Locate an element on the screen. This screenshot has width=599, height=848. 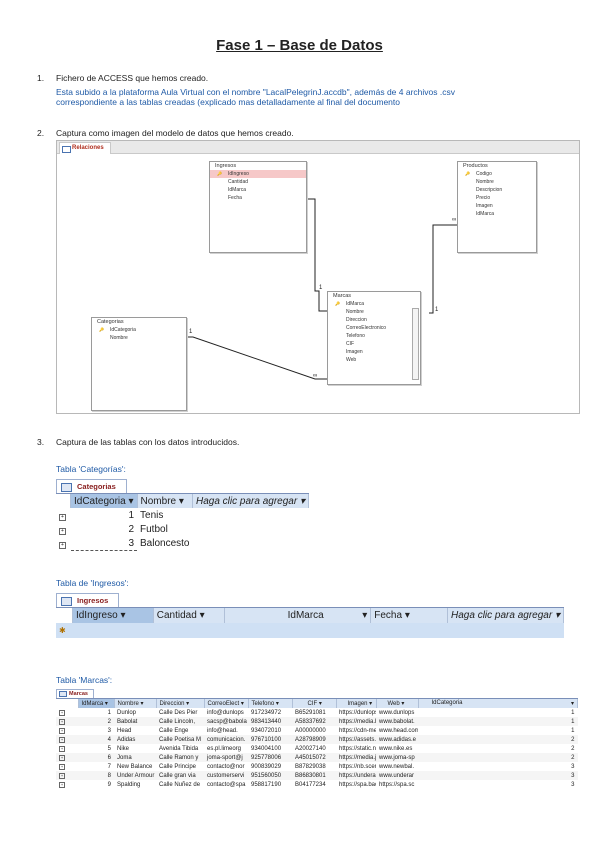
cell: info@dunlops is located at coordinates (226, 712).